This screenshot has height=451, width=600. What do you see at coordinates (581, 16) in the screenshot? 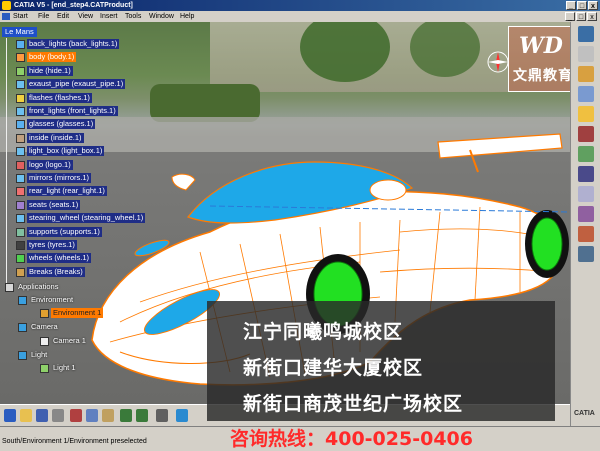
I see `doc-maximize-button: □` at bounding box center [581, 16].